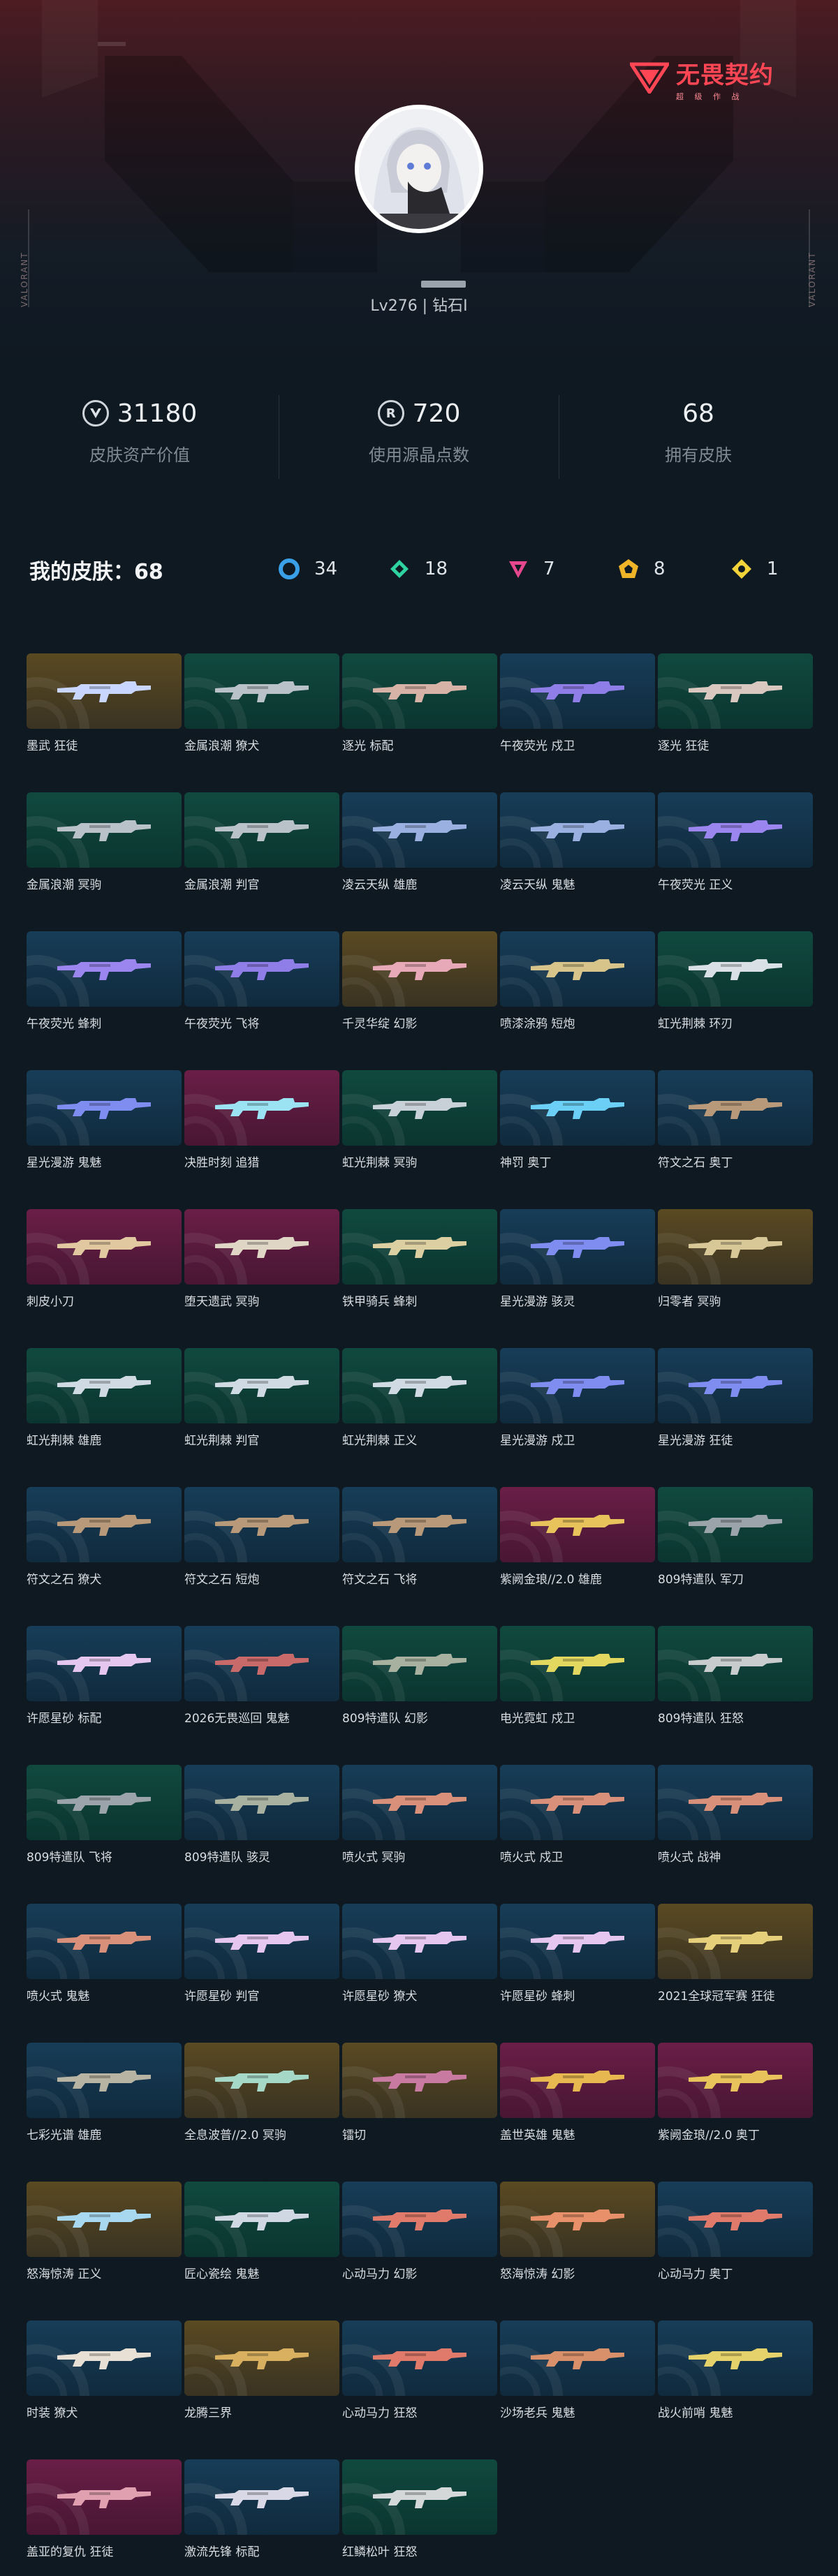 The height and width of the screenshot is (2576, 838). I want to click on skin-card: 星光漫游 狂徒, so click(735, 1400).